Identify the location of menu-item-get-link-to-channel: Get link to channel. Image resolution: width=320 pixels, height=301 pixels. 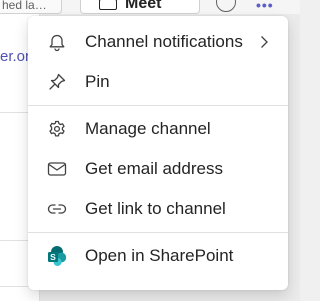
(158, 209).